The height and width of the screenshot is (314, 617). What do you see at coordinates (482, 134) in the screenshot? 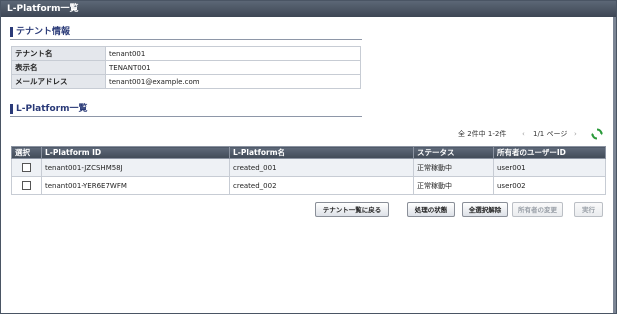
I see `pager-count: 全 2件中 1-2件` at bounding box center [482, 134].